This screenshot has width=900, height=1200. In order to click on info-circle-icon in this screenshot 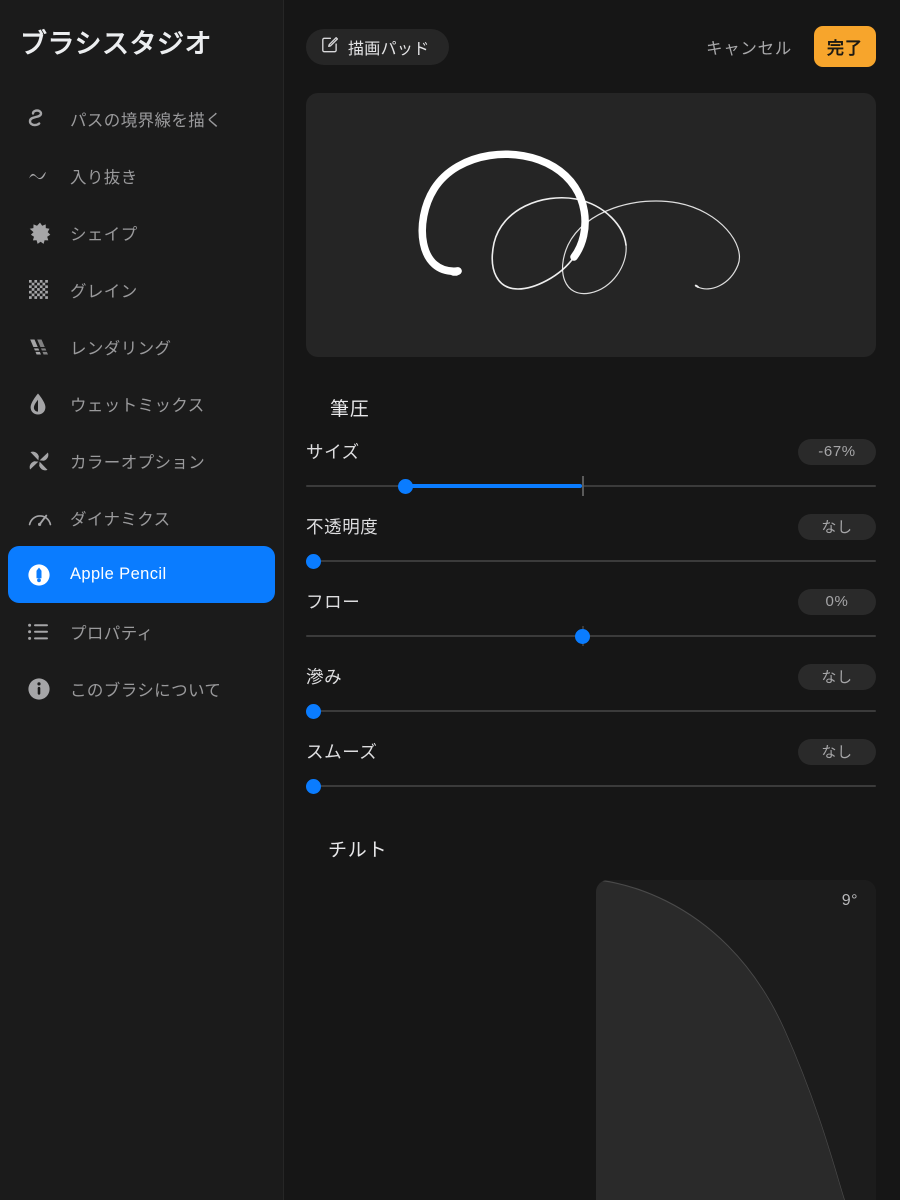, I will do `click(42, 689)`.